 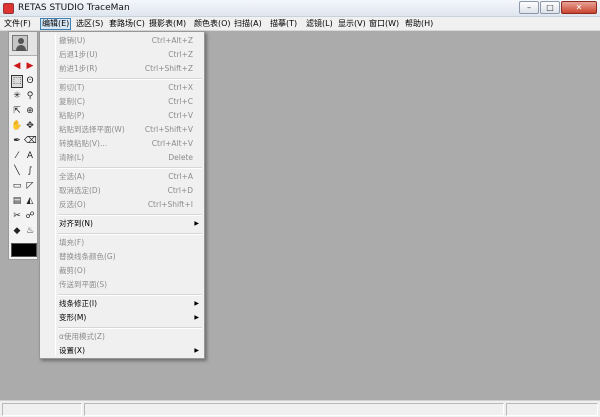 I want to click on rect-select-icon: ⬚, so click(x=17, y=81).